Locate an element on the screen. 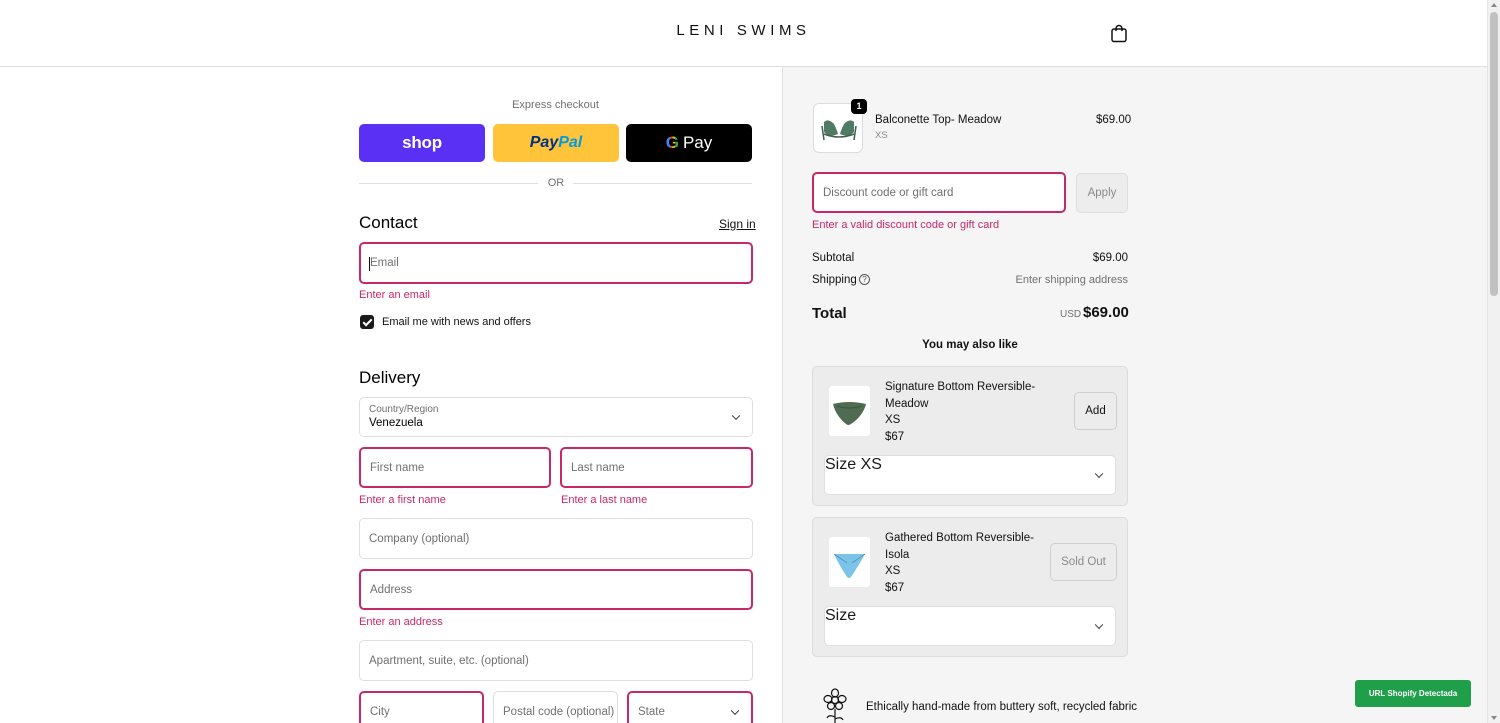 The width and height of the screenshot is (1500, 723). scroll-up-arrow-icon is located at coordinates (1494, 5).